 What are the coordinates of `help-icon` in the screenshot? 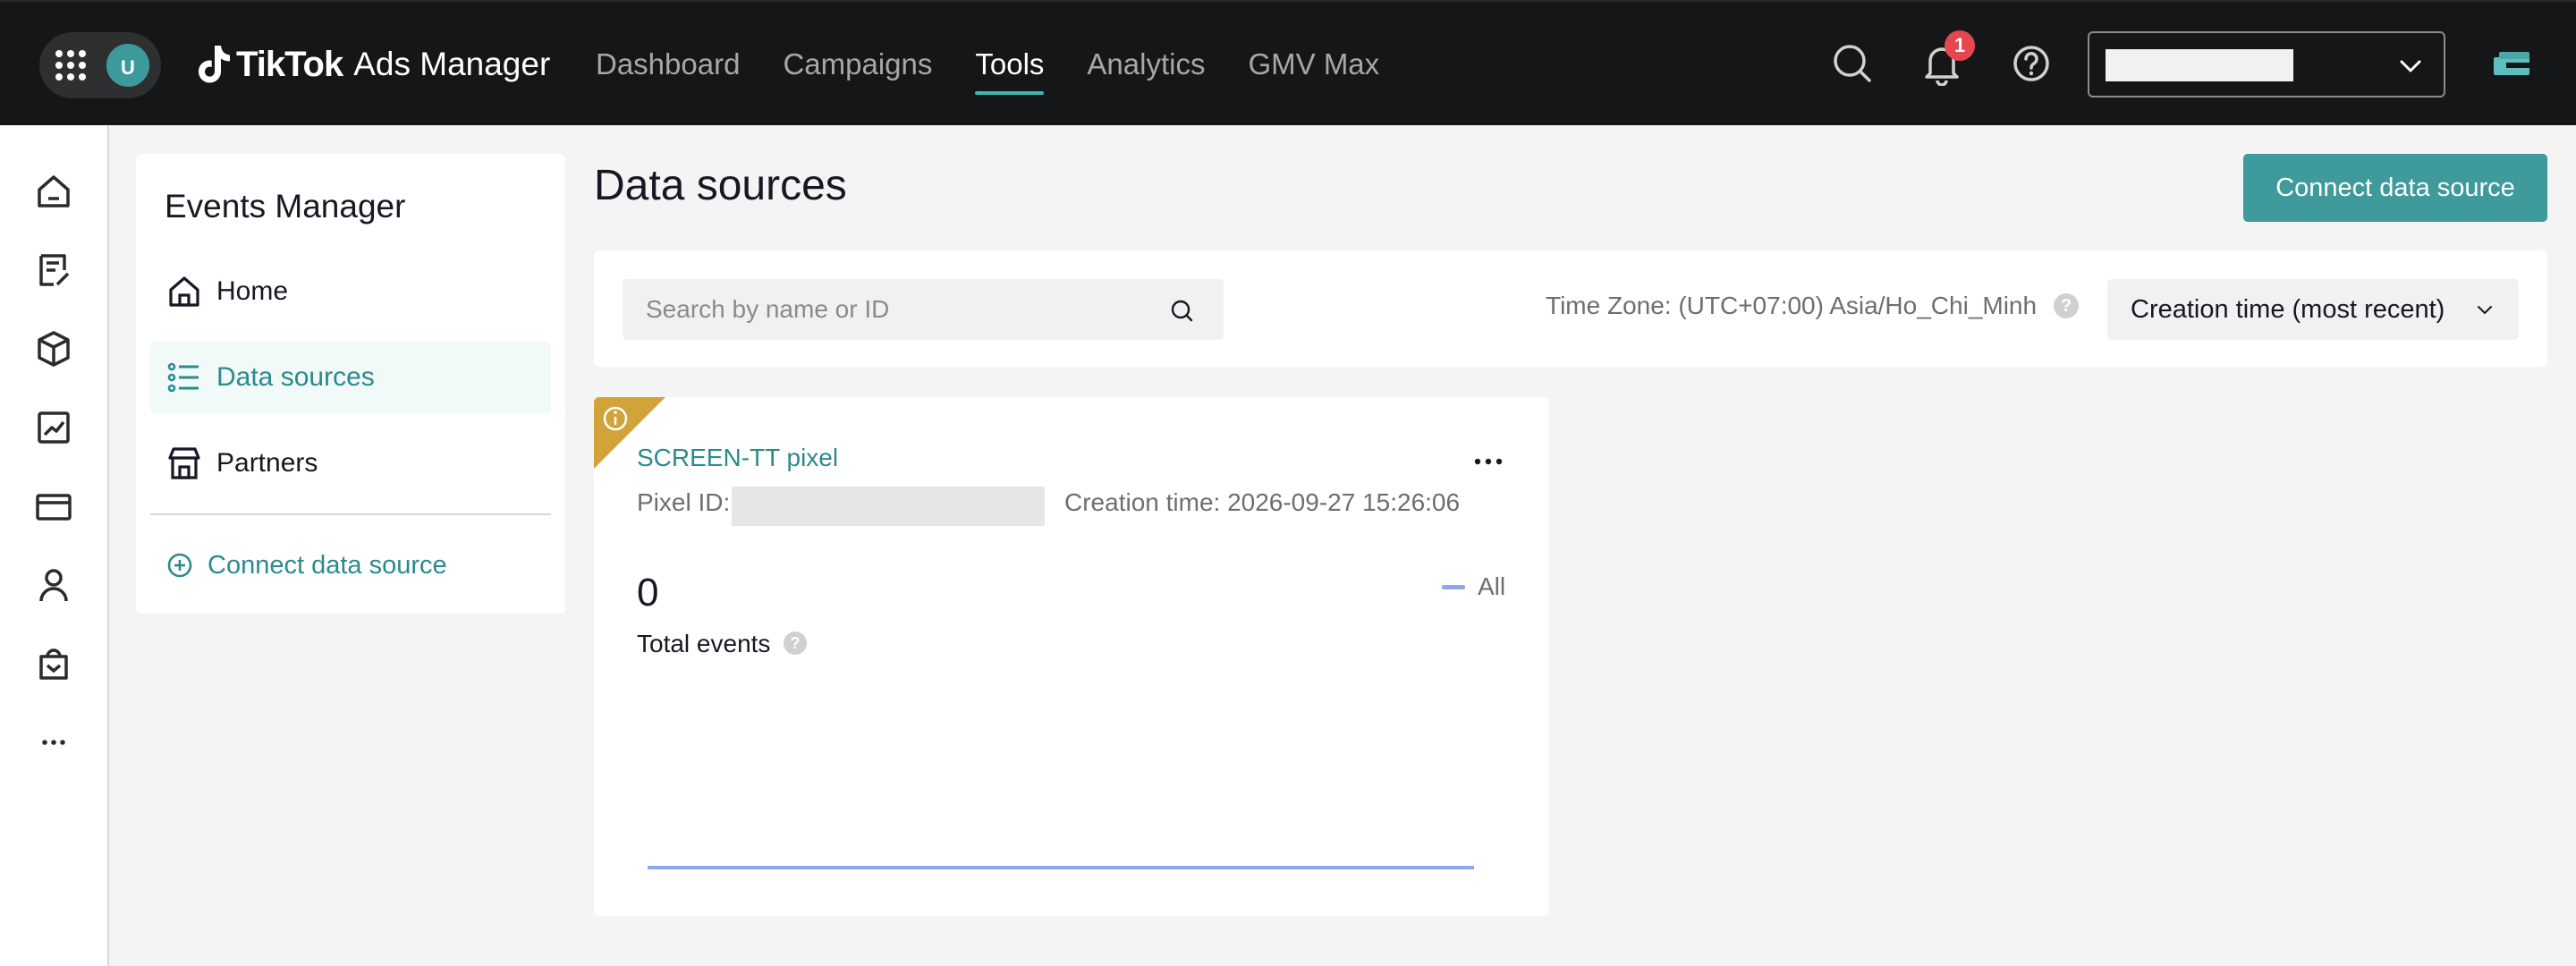 It's located at (2031, 63).